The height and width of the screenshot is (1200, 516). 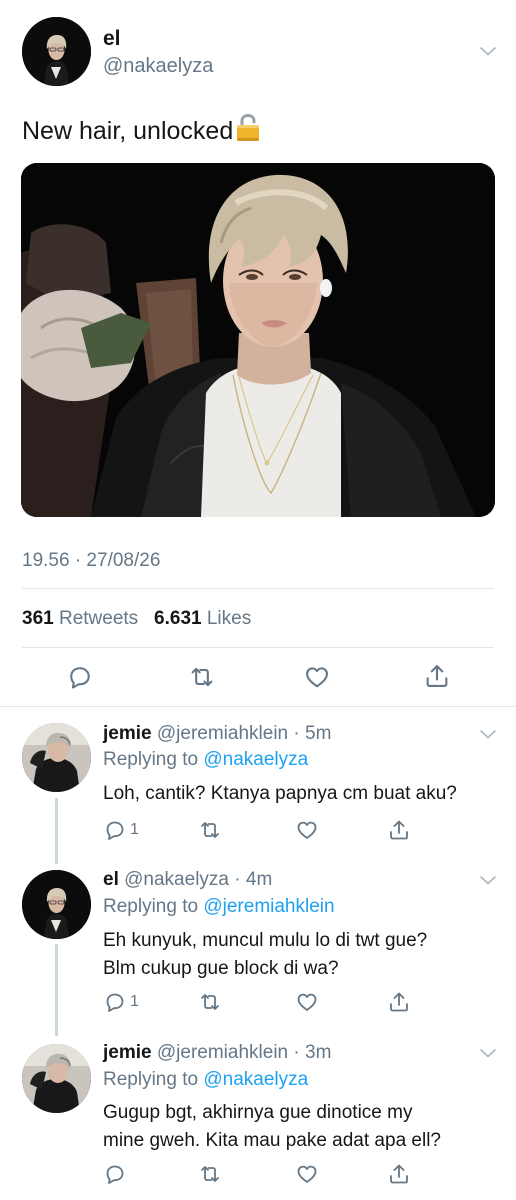 What do you see at coordinates (248, 127) in the screenshot?
I see `open-lock-emoji-icon` at bounding box center [248, 127].